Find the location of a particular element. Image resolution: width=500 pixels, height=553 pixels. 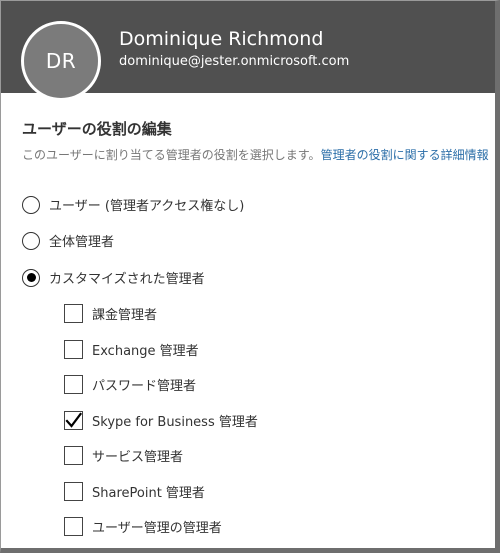

description-text: このユーザーに割り当てる管理者の役割を選択します。 is located at coordinates (171, 155).